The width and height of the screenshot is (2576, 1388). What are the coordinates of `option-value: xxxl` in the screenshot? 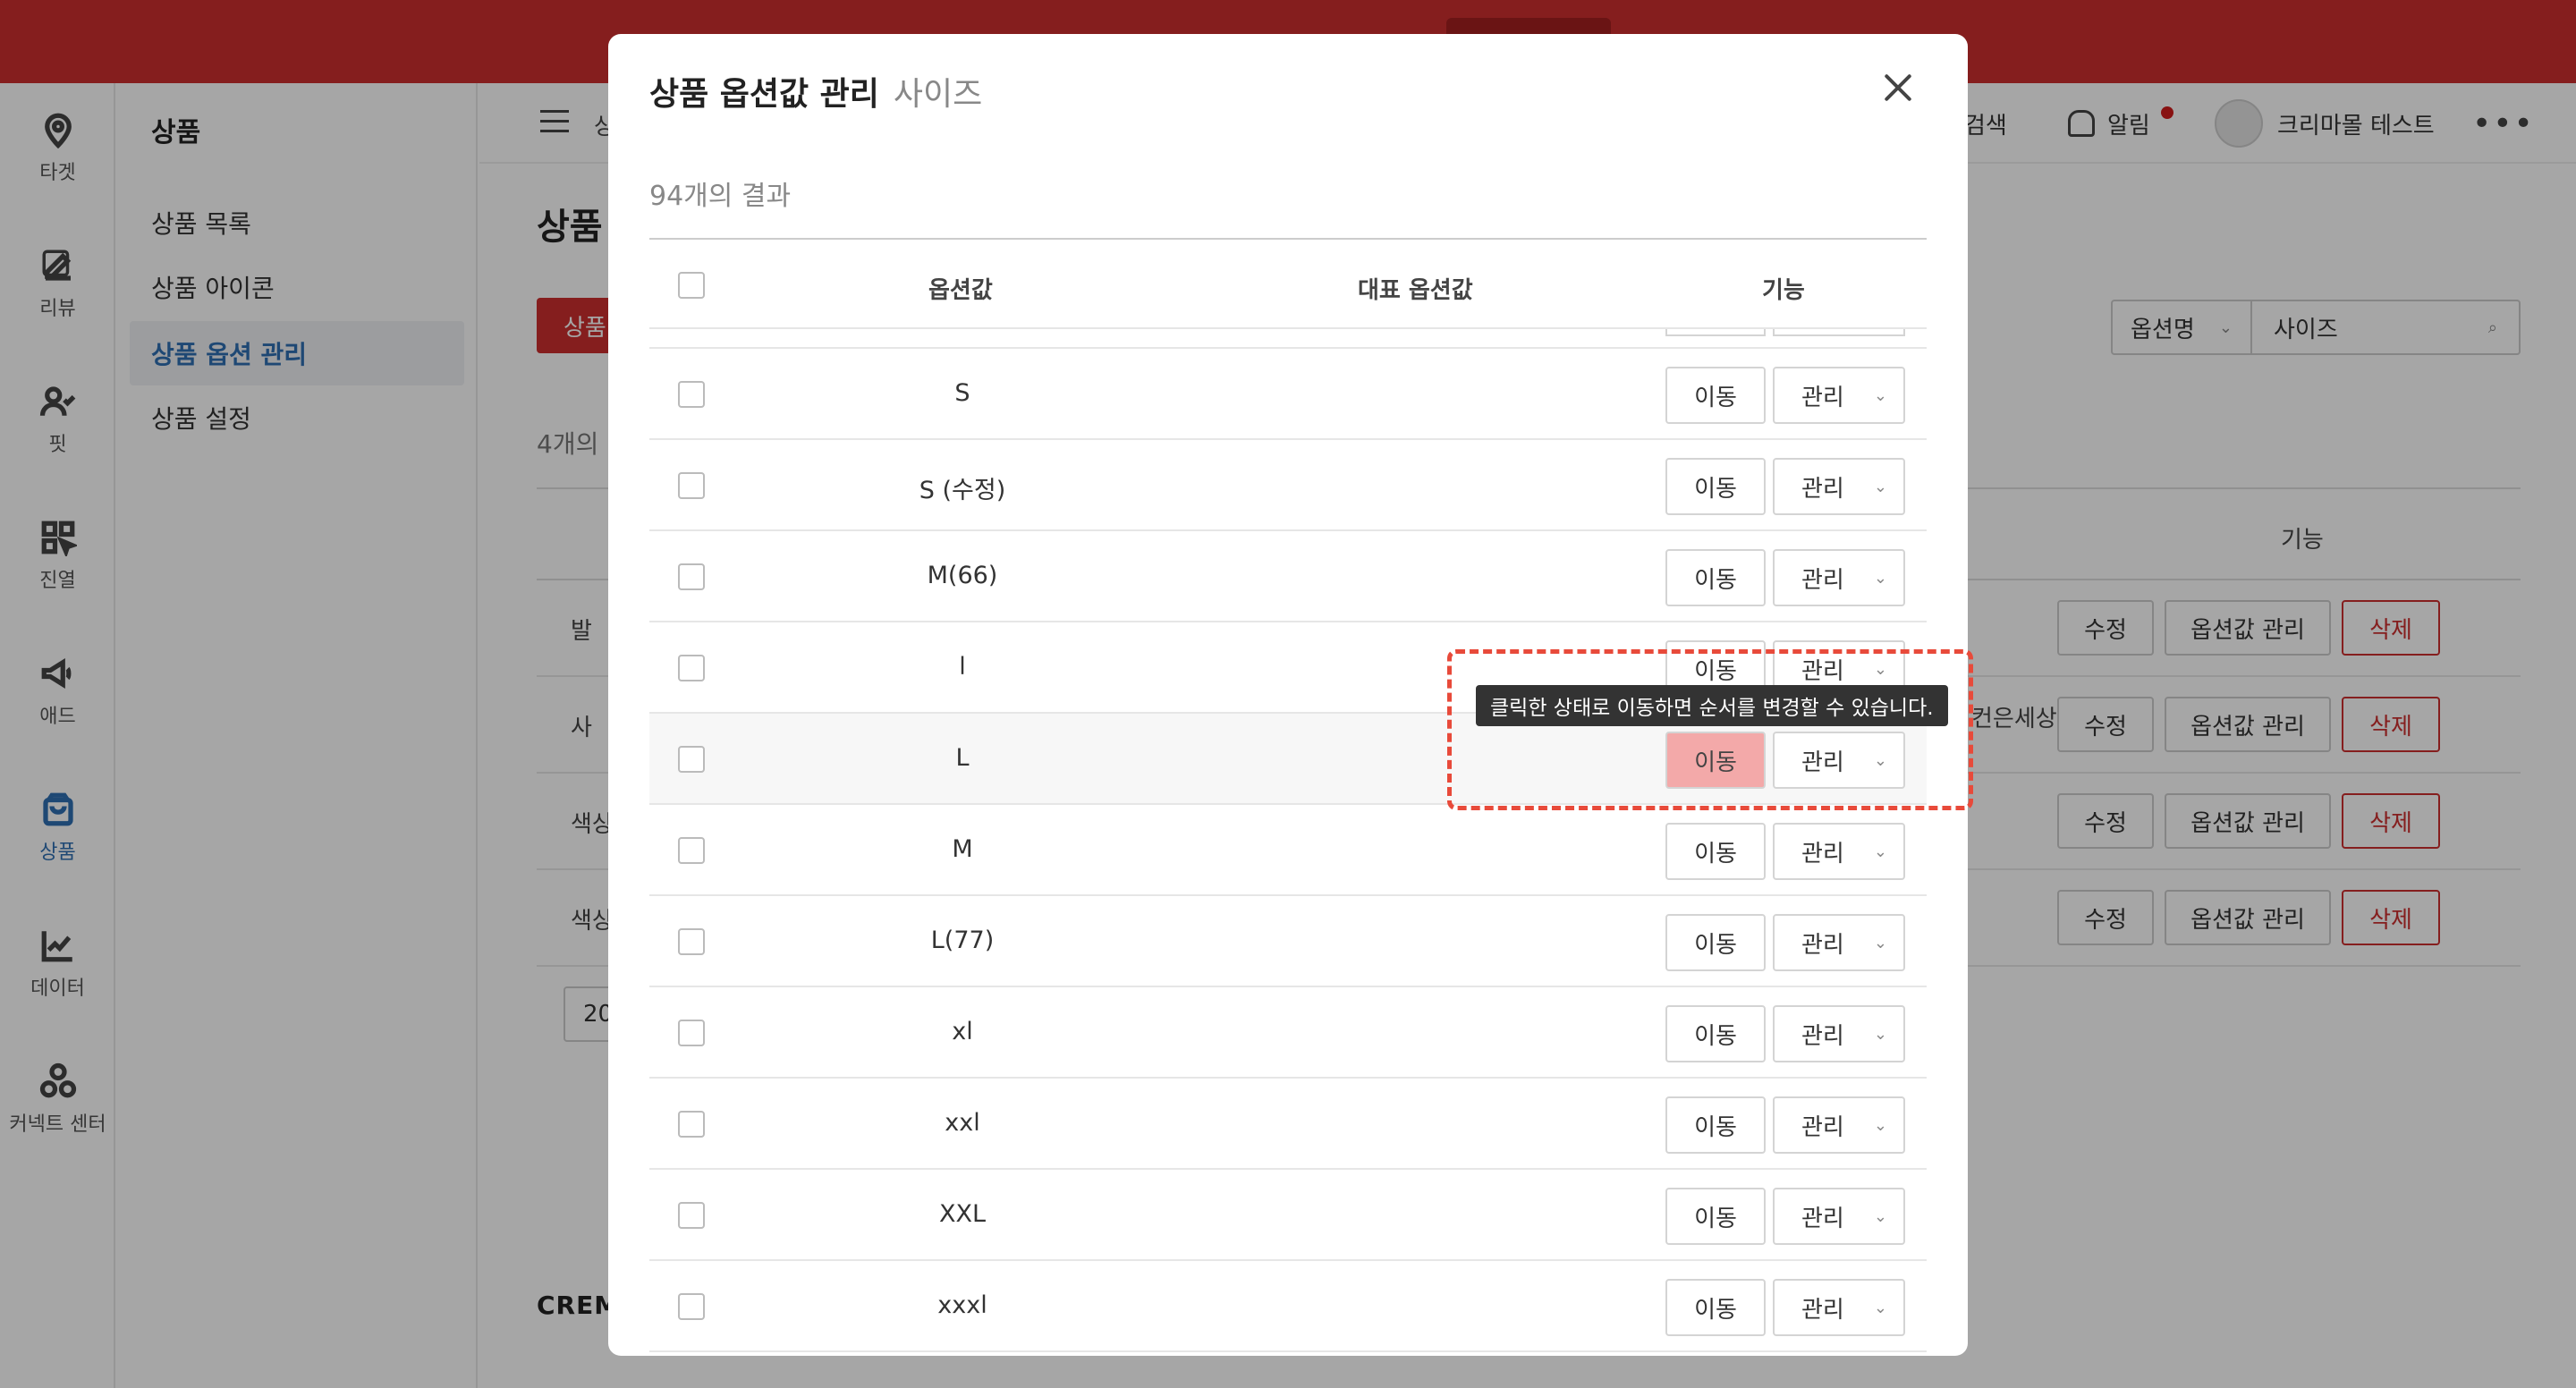 It's located at (962, 1305).